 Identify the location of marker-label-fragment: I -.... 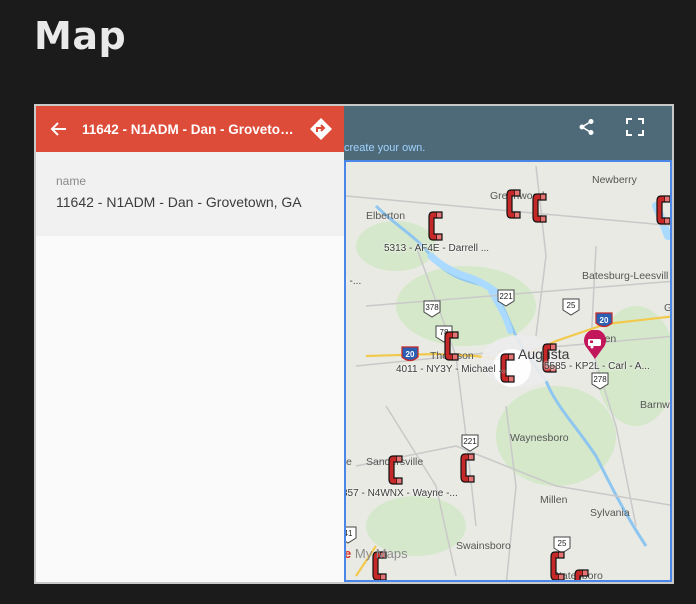
(353, 281).